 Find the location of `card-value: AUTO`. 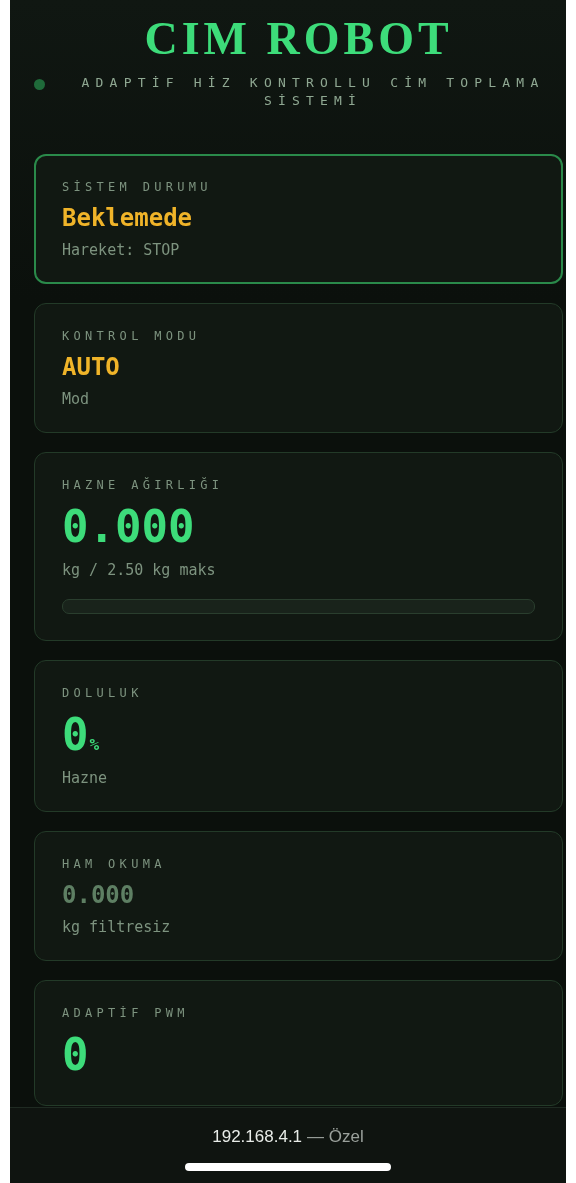

card-value: AUTO is located at coordinates (91, 367).